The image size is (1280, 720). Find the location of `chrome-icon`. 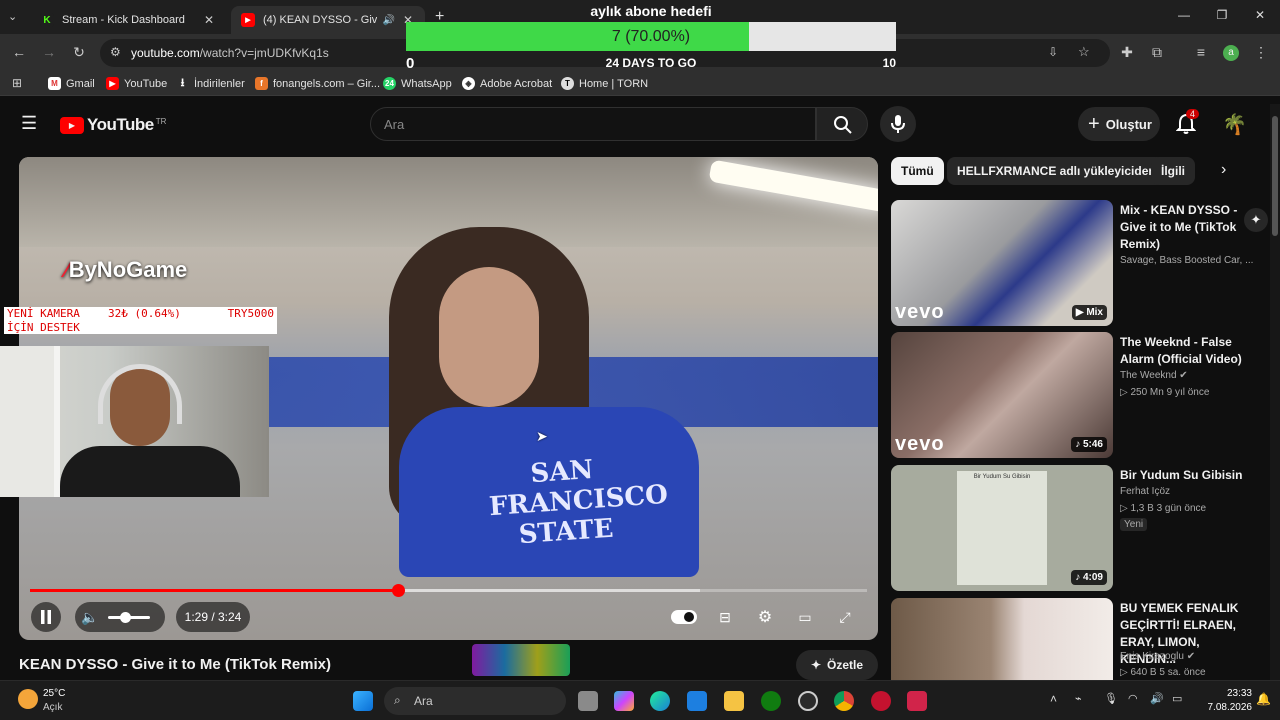

chrome-icon is located at coordinates (844, 701).